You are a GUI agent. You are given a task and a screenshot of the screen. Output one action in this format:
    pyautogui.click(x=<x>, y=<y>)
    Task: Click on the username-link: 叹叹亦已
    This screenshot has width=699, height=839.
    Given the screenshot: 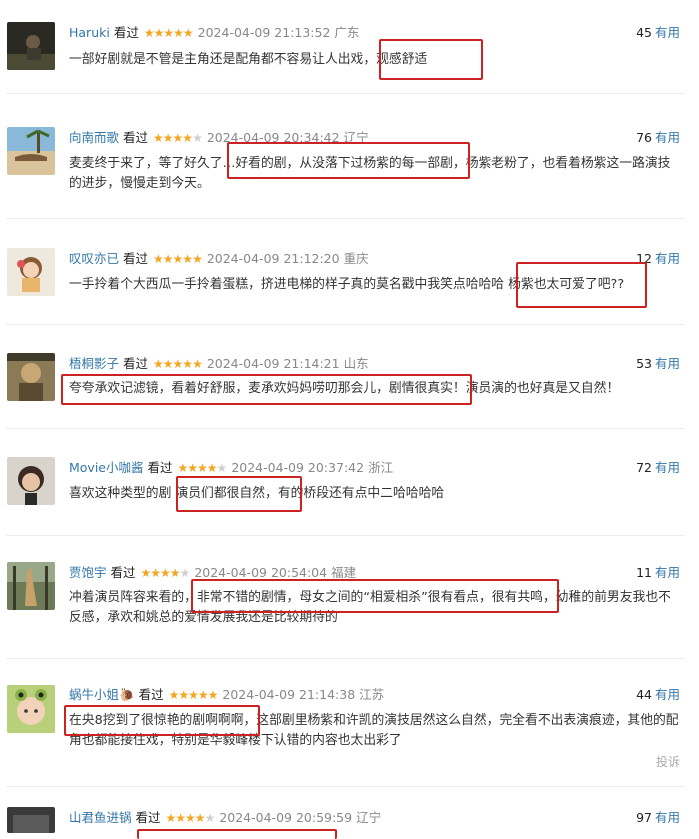 What is the action you would take?
    pyautogui.click(x=94, y=258)
    